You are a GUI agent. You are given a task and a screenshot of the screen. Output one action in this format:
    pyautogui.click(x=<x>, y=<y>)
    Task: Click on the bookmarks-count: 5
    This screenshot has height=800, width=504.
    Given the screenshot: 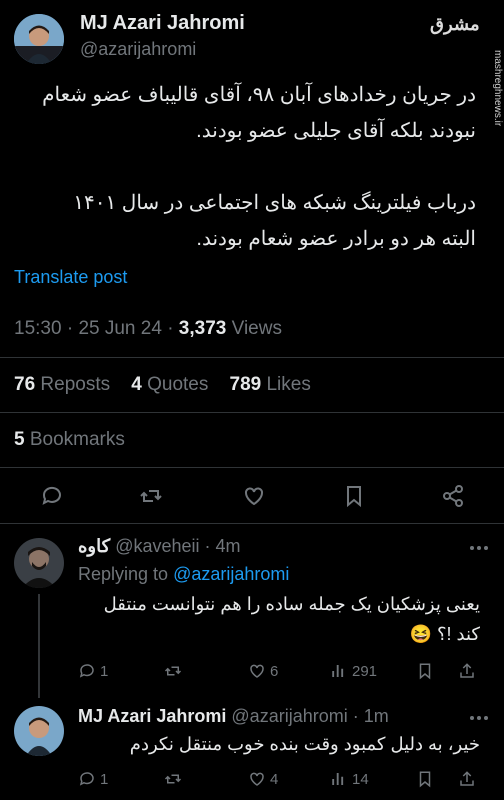 What is the action you would take?
    pyautogui.click(x=19, y=439)
    